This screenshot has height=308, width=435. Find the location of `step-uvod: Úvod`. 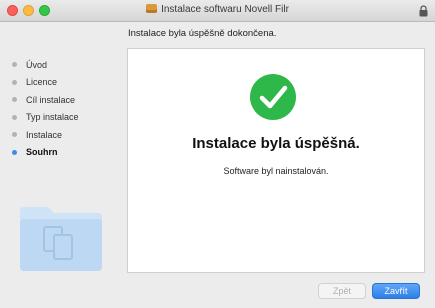

step-uvod: Úvod is located at coordinates (67, 65).